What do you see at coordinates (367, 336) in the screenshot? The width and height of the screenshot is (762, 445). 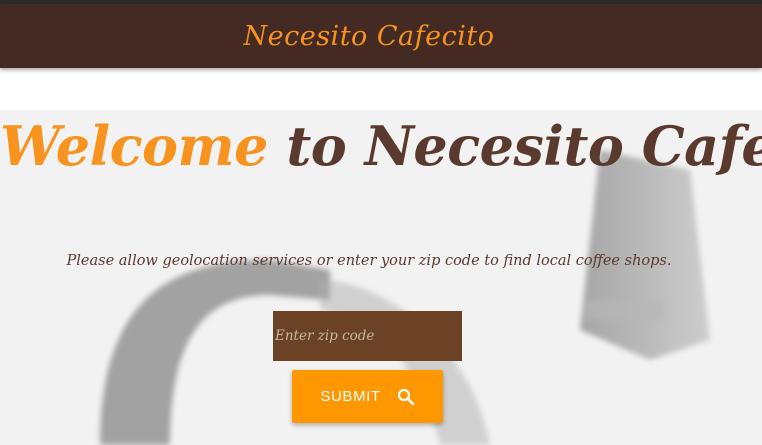 I see `zip-code-input` at bounding box center [367, 336].